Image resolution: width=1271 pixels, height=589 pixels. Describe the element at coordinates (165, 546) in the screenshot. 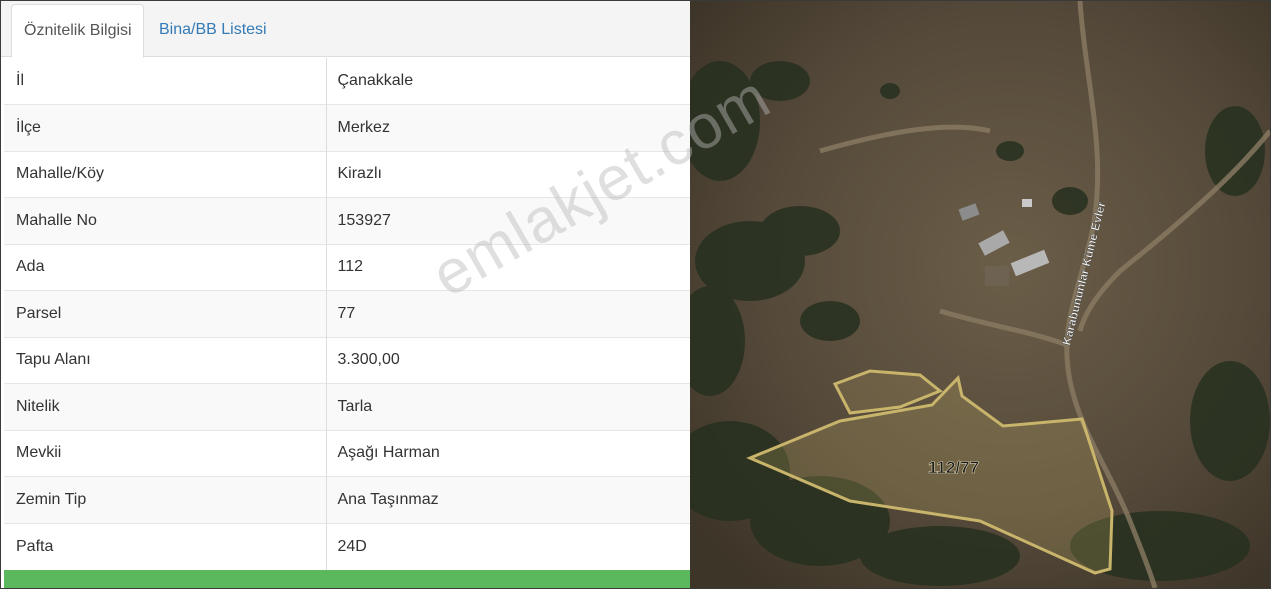

I see `row-key: Pafta` at that location.